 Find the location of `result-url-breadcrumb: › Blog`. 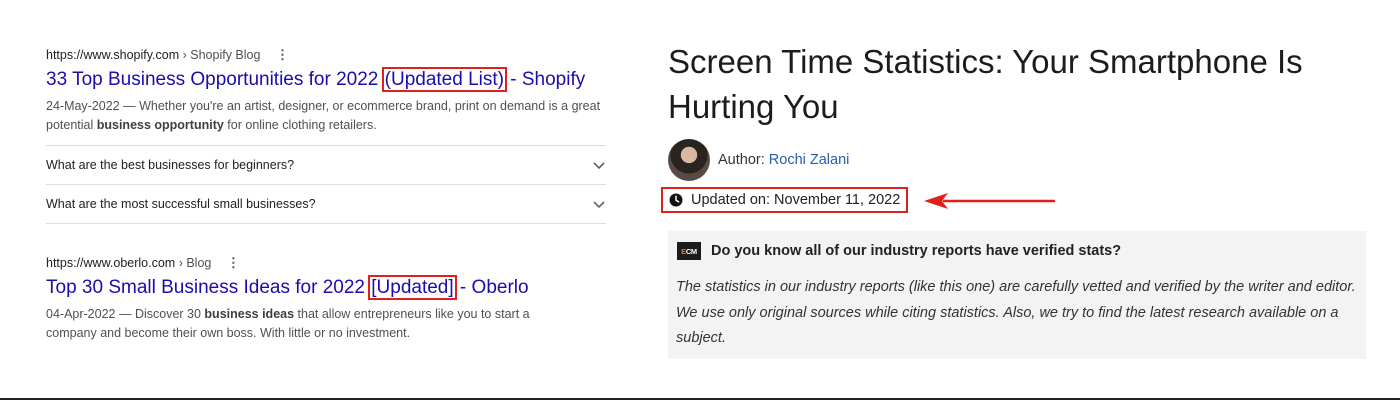

result-url-breadcrumb: › Blog is located at coordinates (193, 263).